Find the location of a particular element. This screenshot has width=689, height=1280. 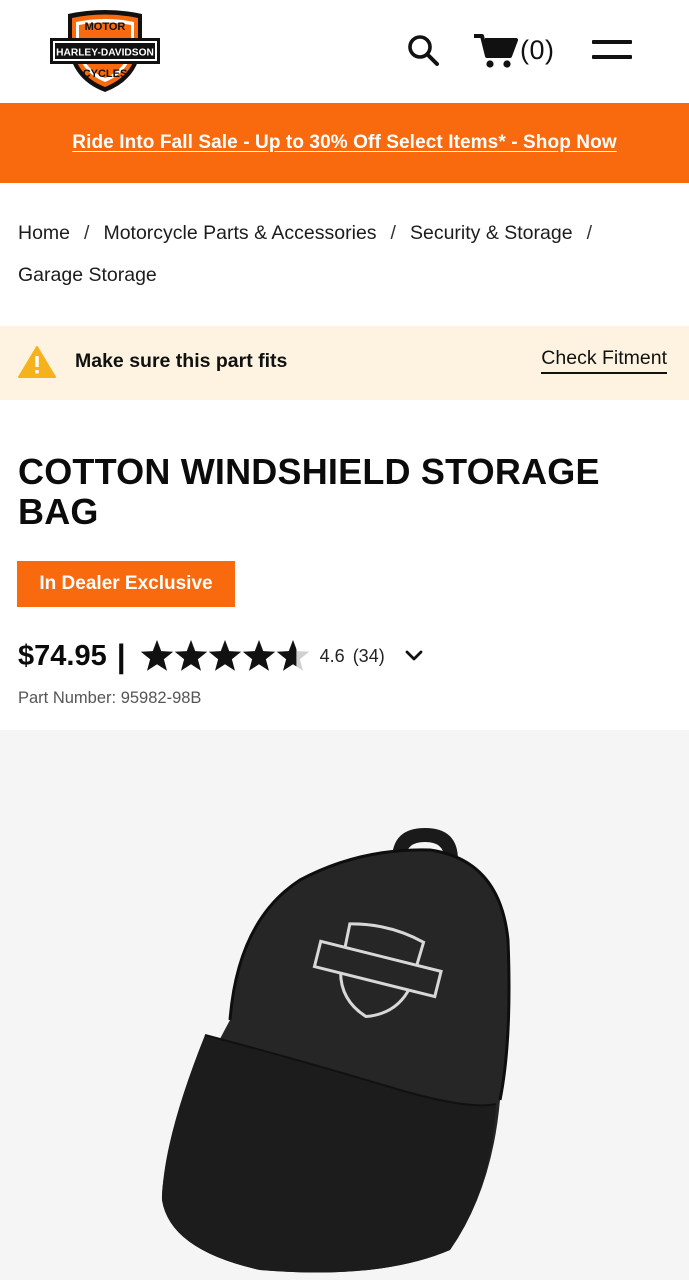

menu-button is located at coordinates (612, 50).